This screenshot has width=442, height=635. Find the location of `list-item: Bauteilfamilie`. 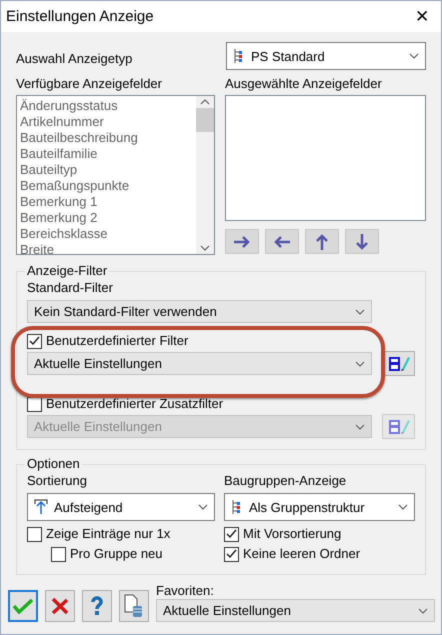

list-item: Bauteilfamilie is located at coordinates (106, 154).